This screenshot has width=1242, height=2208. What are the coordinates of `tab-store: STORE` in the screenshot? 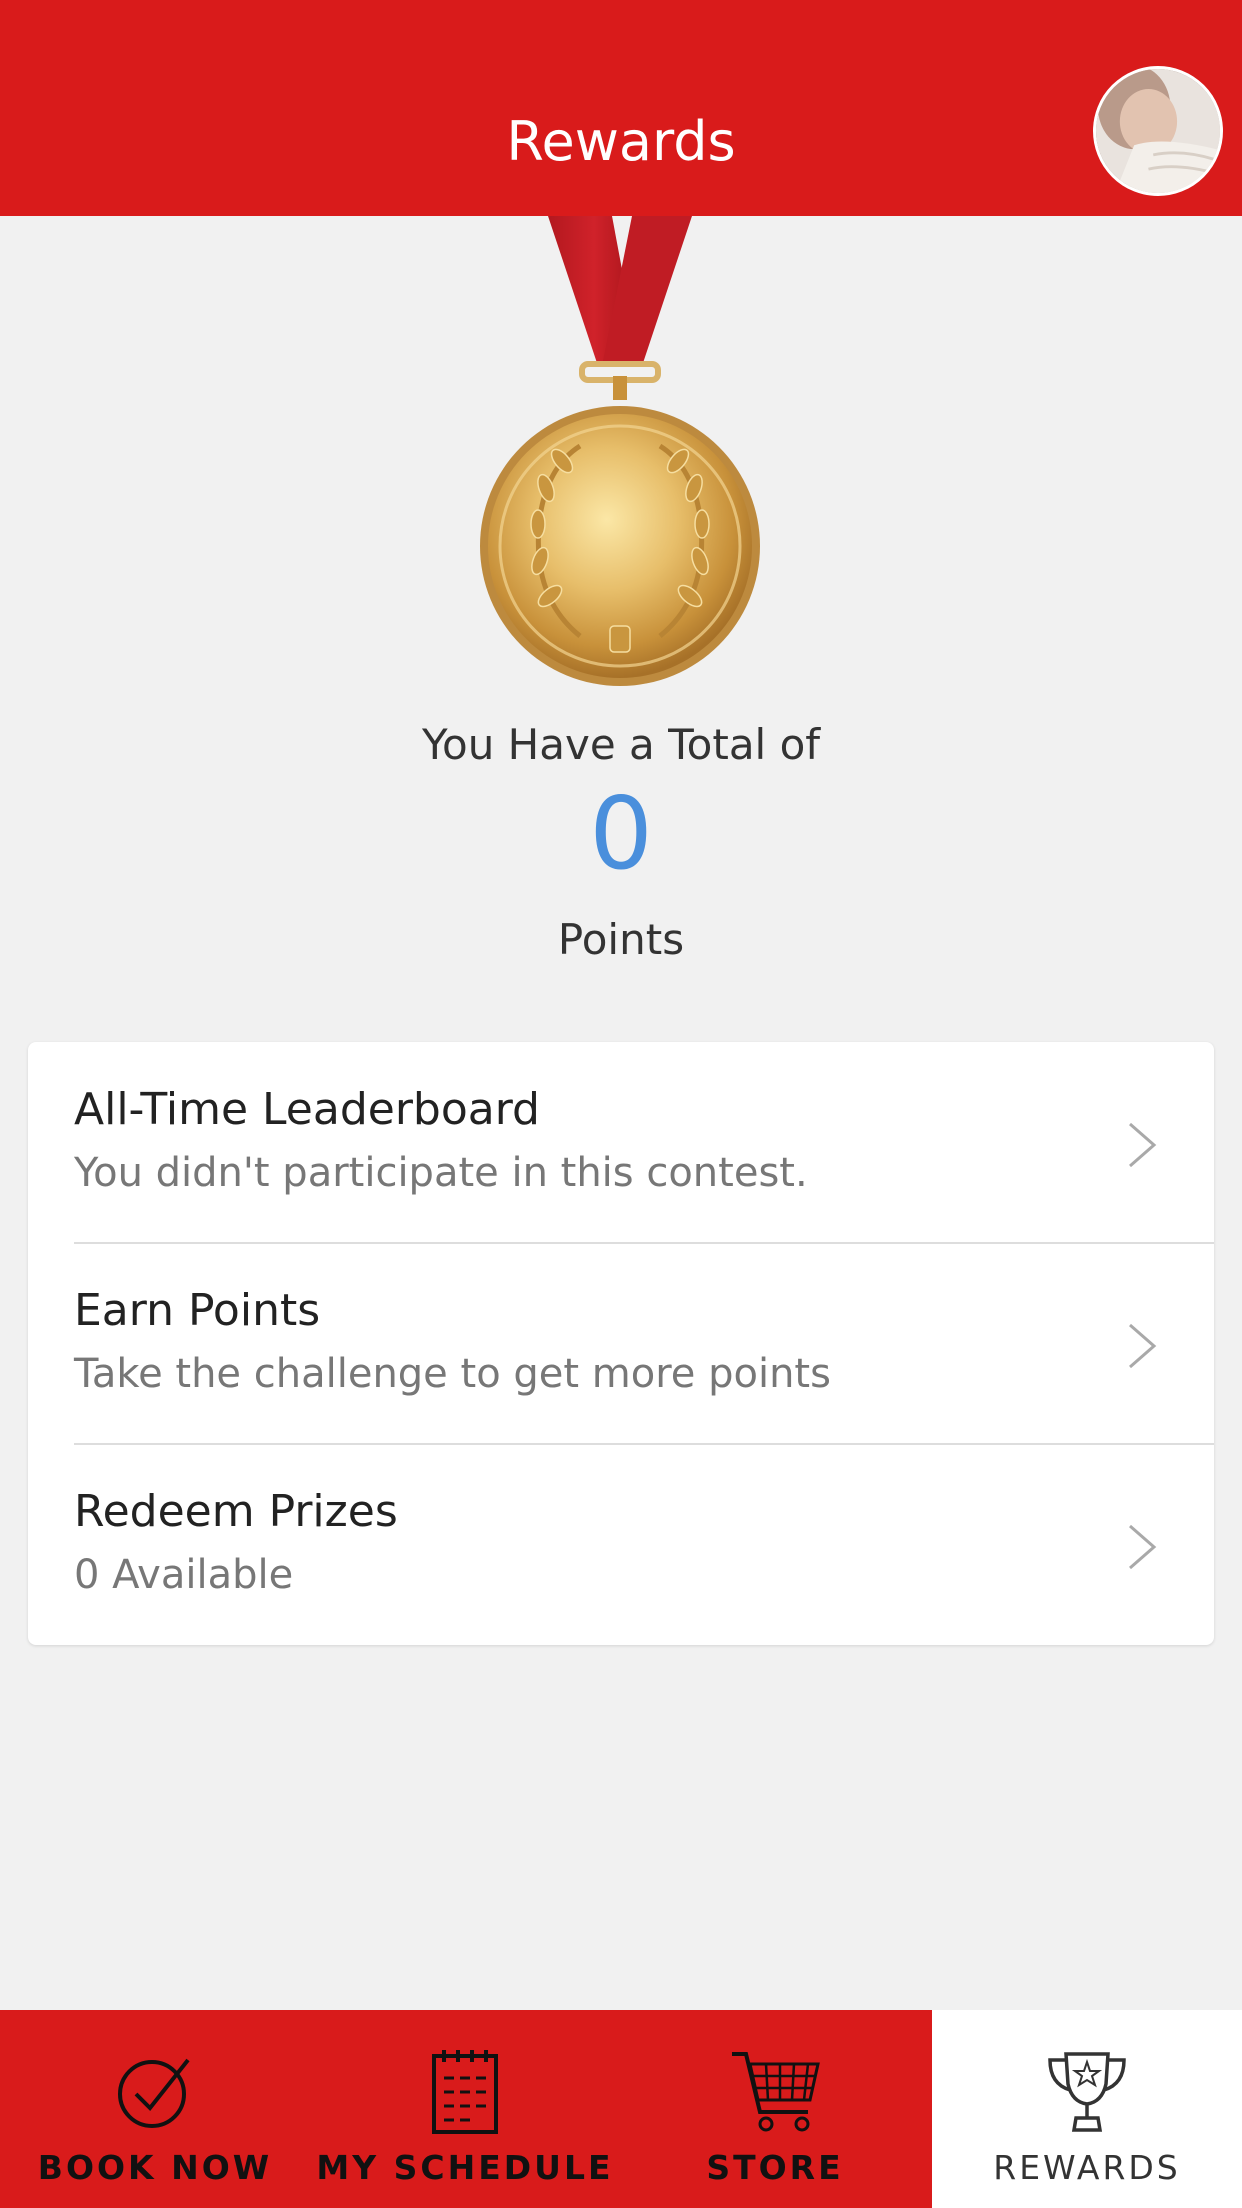 It's located at (775, 2109).